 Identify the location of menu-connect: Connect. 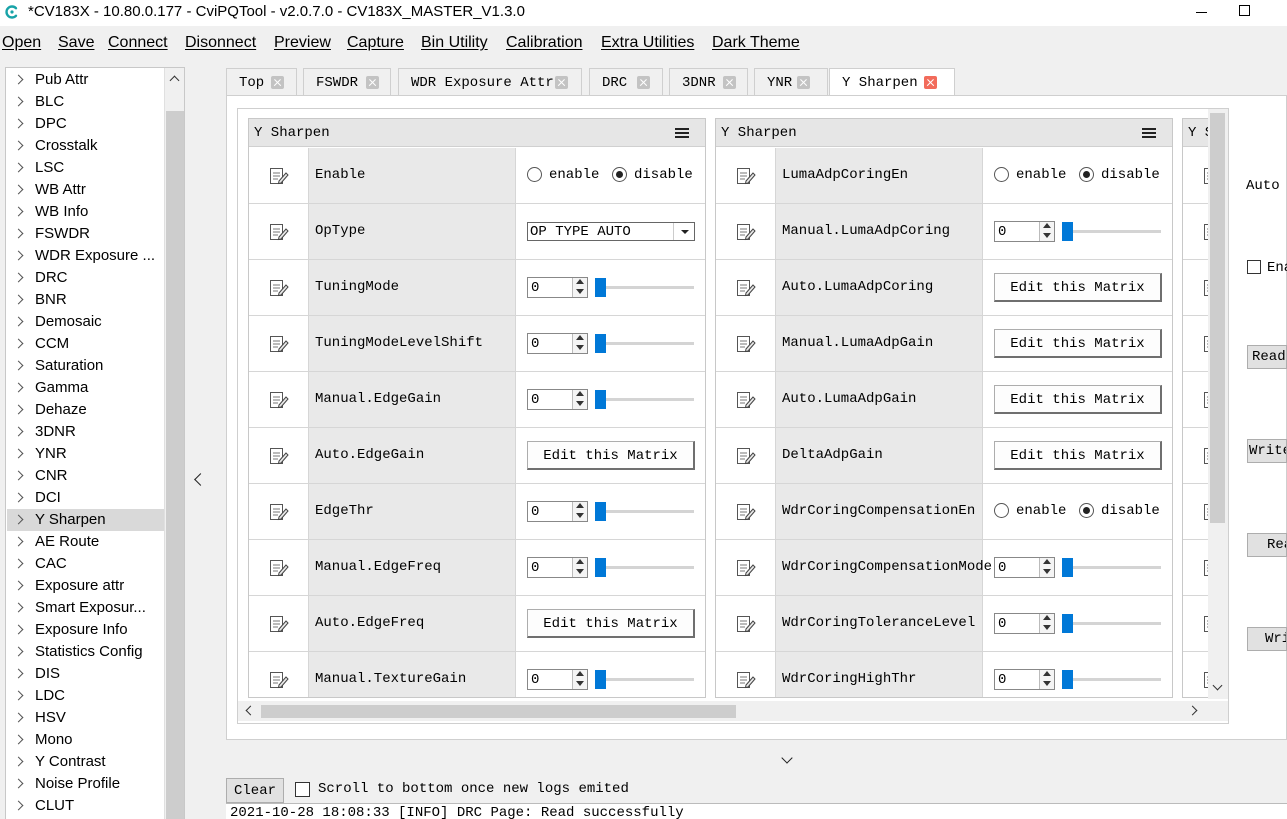
(138, 43).